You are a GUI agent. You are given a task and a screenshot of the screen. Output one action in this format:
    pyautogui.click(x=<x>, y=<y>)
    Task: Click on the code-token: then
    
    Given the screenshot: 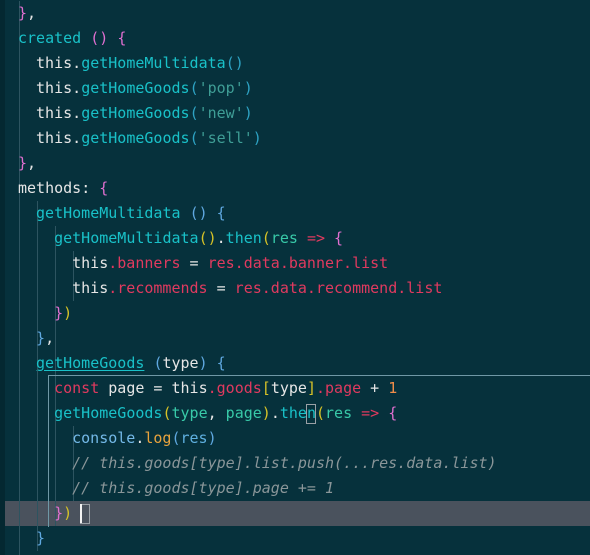 What is the action you would take?
    pyautogui.click(x=297, y=413)
    